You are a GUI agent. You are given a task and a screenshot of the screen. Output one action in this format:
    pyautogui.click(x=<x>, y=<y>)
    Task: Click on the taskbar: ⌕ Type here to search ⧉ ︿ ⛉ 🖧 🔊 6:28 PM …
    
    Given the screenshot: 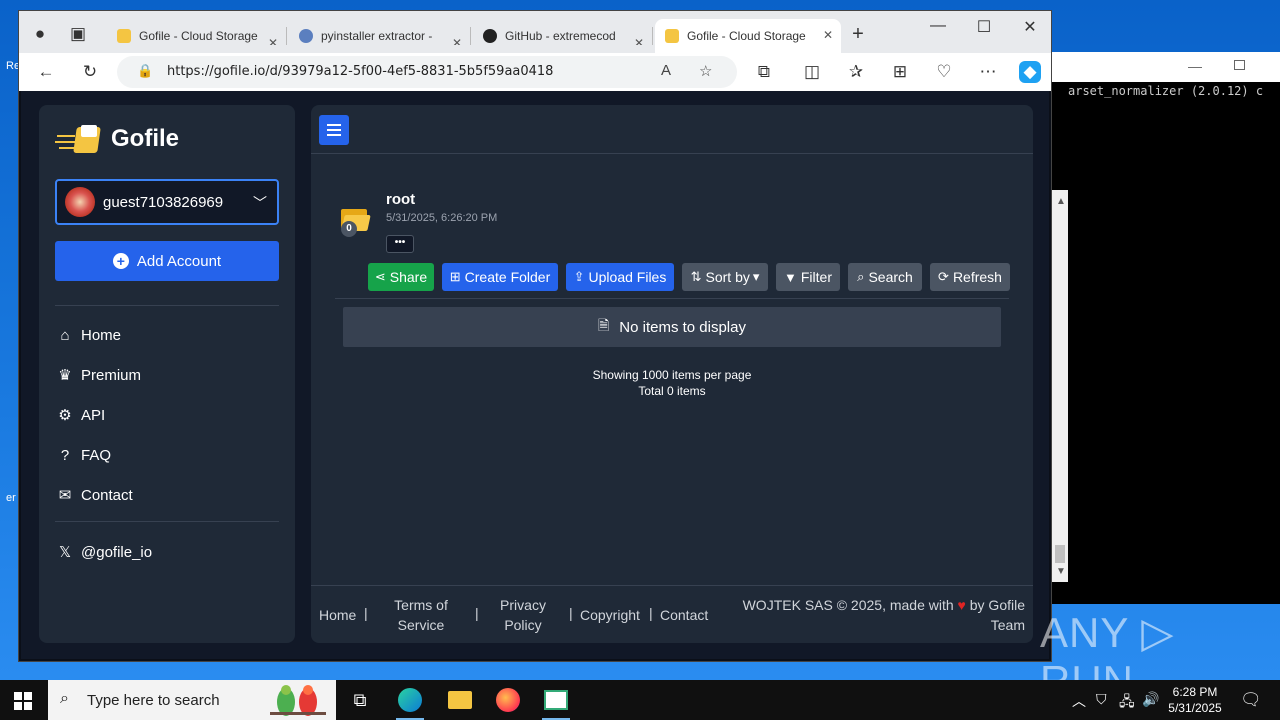 What is the action you would take?
    pyautogui.click(x=640, y=700)
    